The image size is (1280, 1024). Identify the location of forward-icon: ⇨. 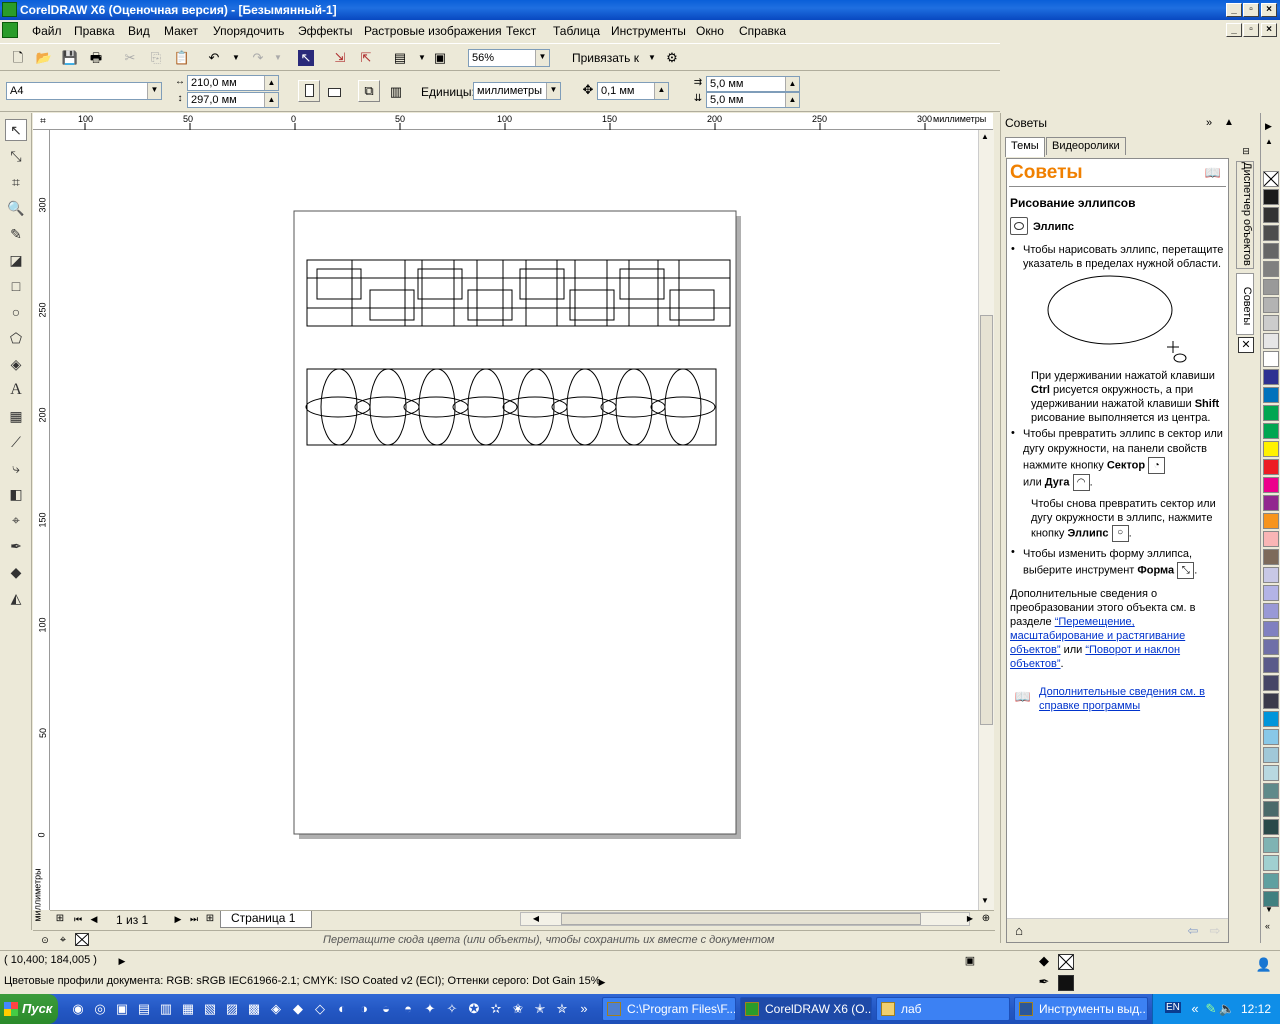
(1215, 931).